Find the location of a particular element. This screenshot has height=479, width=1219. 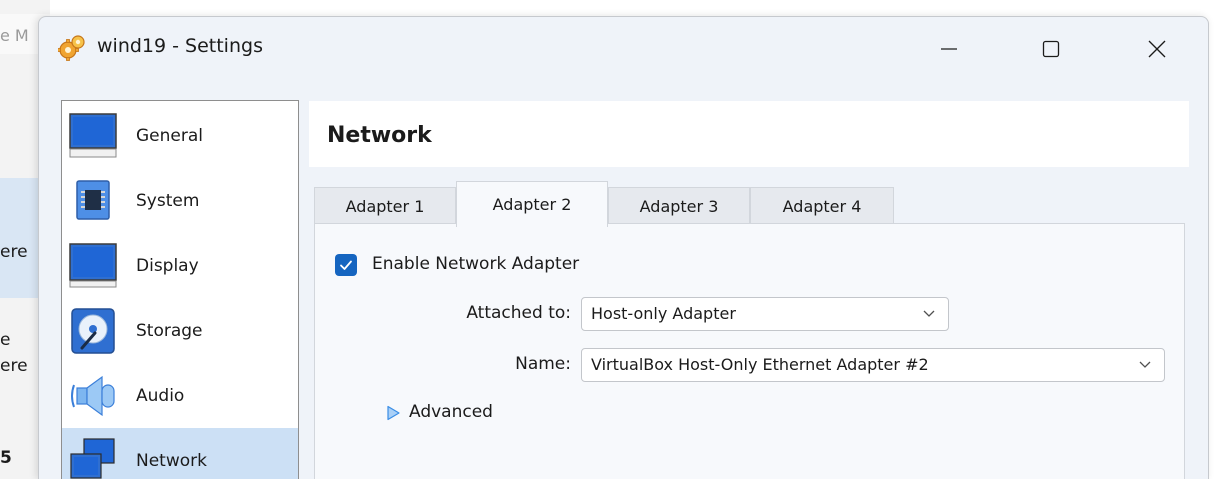

attached-to-label: Attached to: is located at coordinates (518, 313).